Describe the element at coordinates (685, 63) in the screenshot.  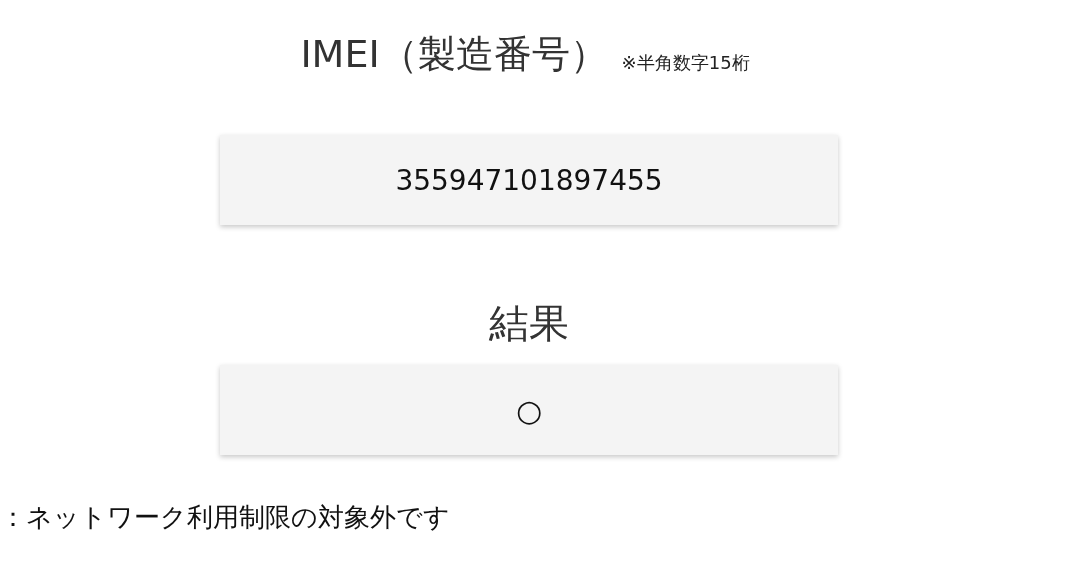
I see `digit-note: ※半角数字15桁` at that location.